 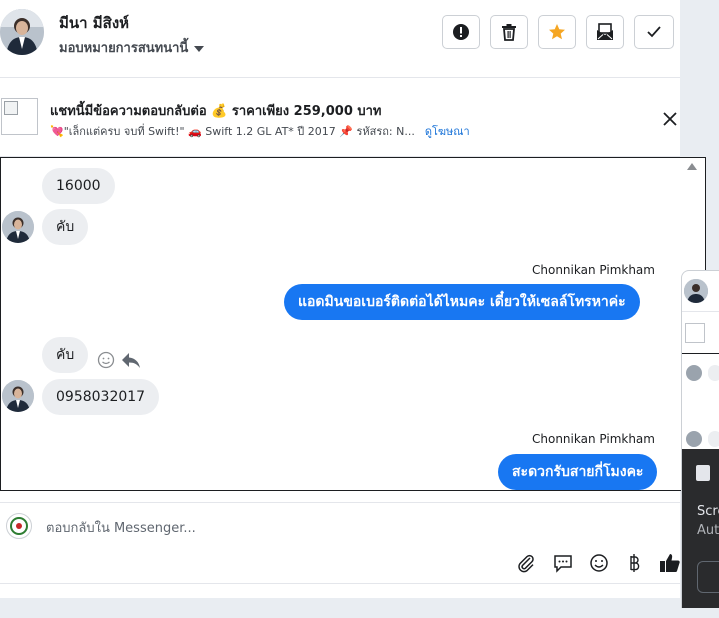 I want to click on baht-icon, so click(x=635, y=563).